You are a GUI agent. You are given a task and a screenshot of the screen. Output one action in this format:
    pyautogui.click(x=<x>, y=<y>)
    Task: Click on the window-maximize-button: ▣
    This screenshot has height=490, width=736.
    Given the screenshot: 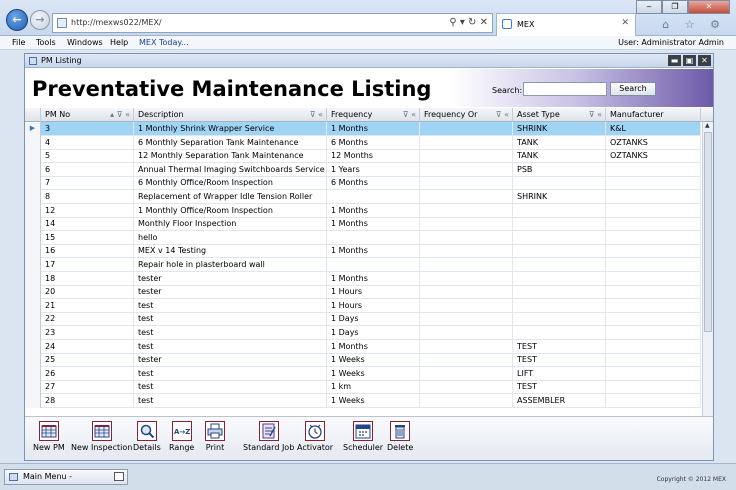 What is the action you would take?
    pyautogui.click(x=689, y=60)
    